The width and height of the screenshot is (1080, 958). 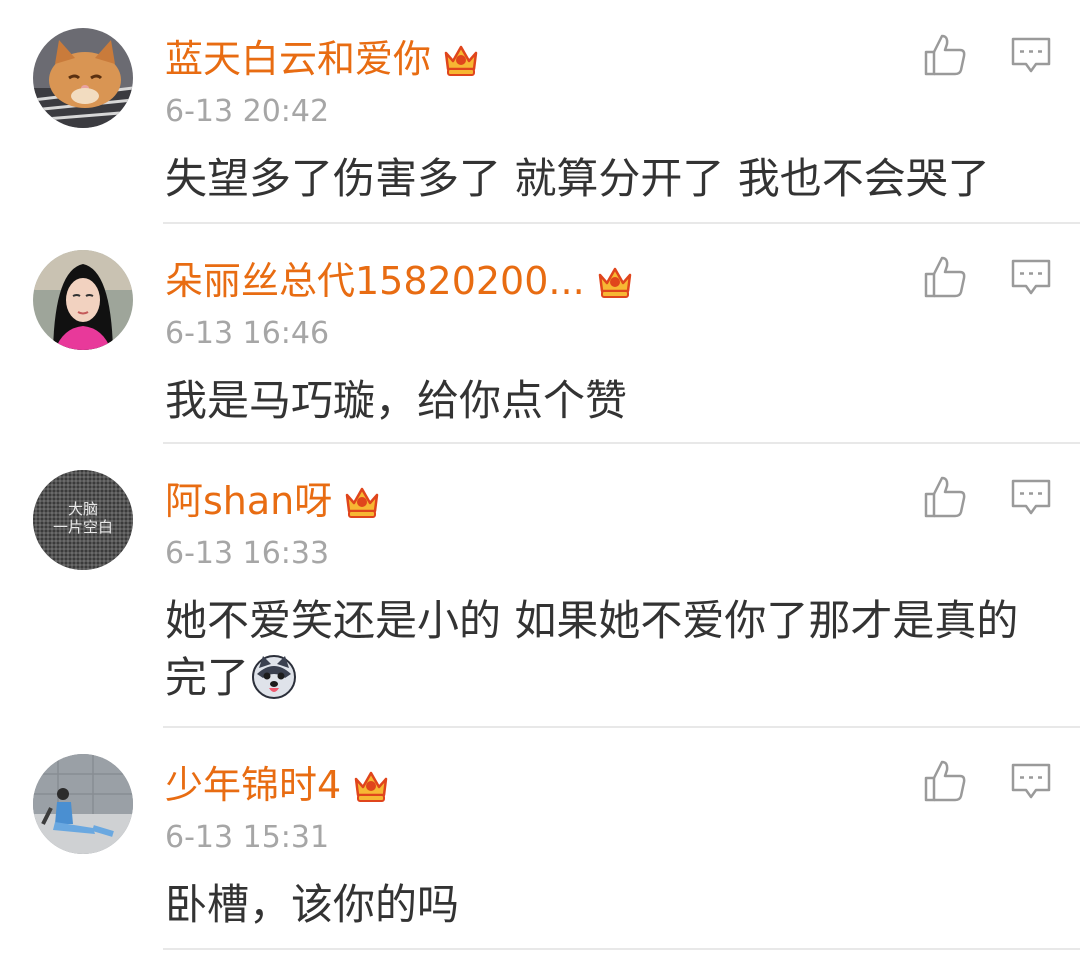 I want to click on divider, so click(x=621, y=949).